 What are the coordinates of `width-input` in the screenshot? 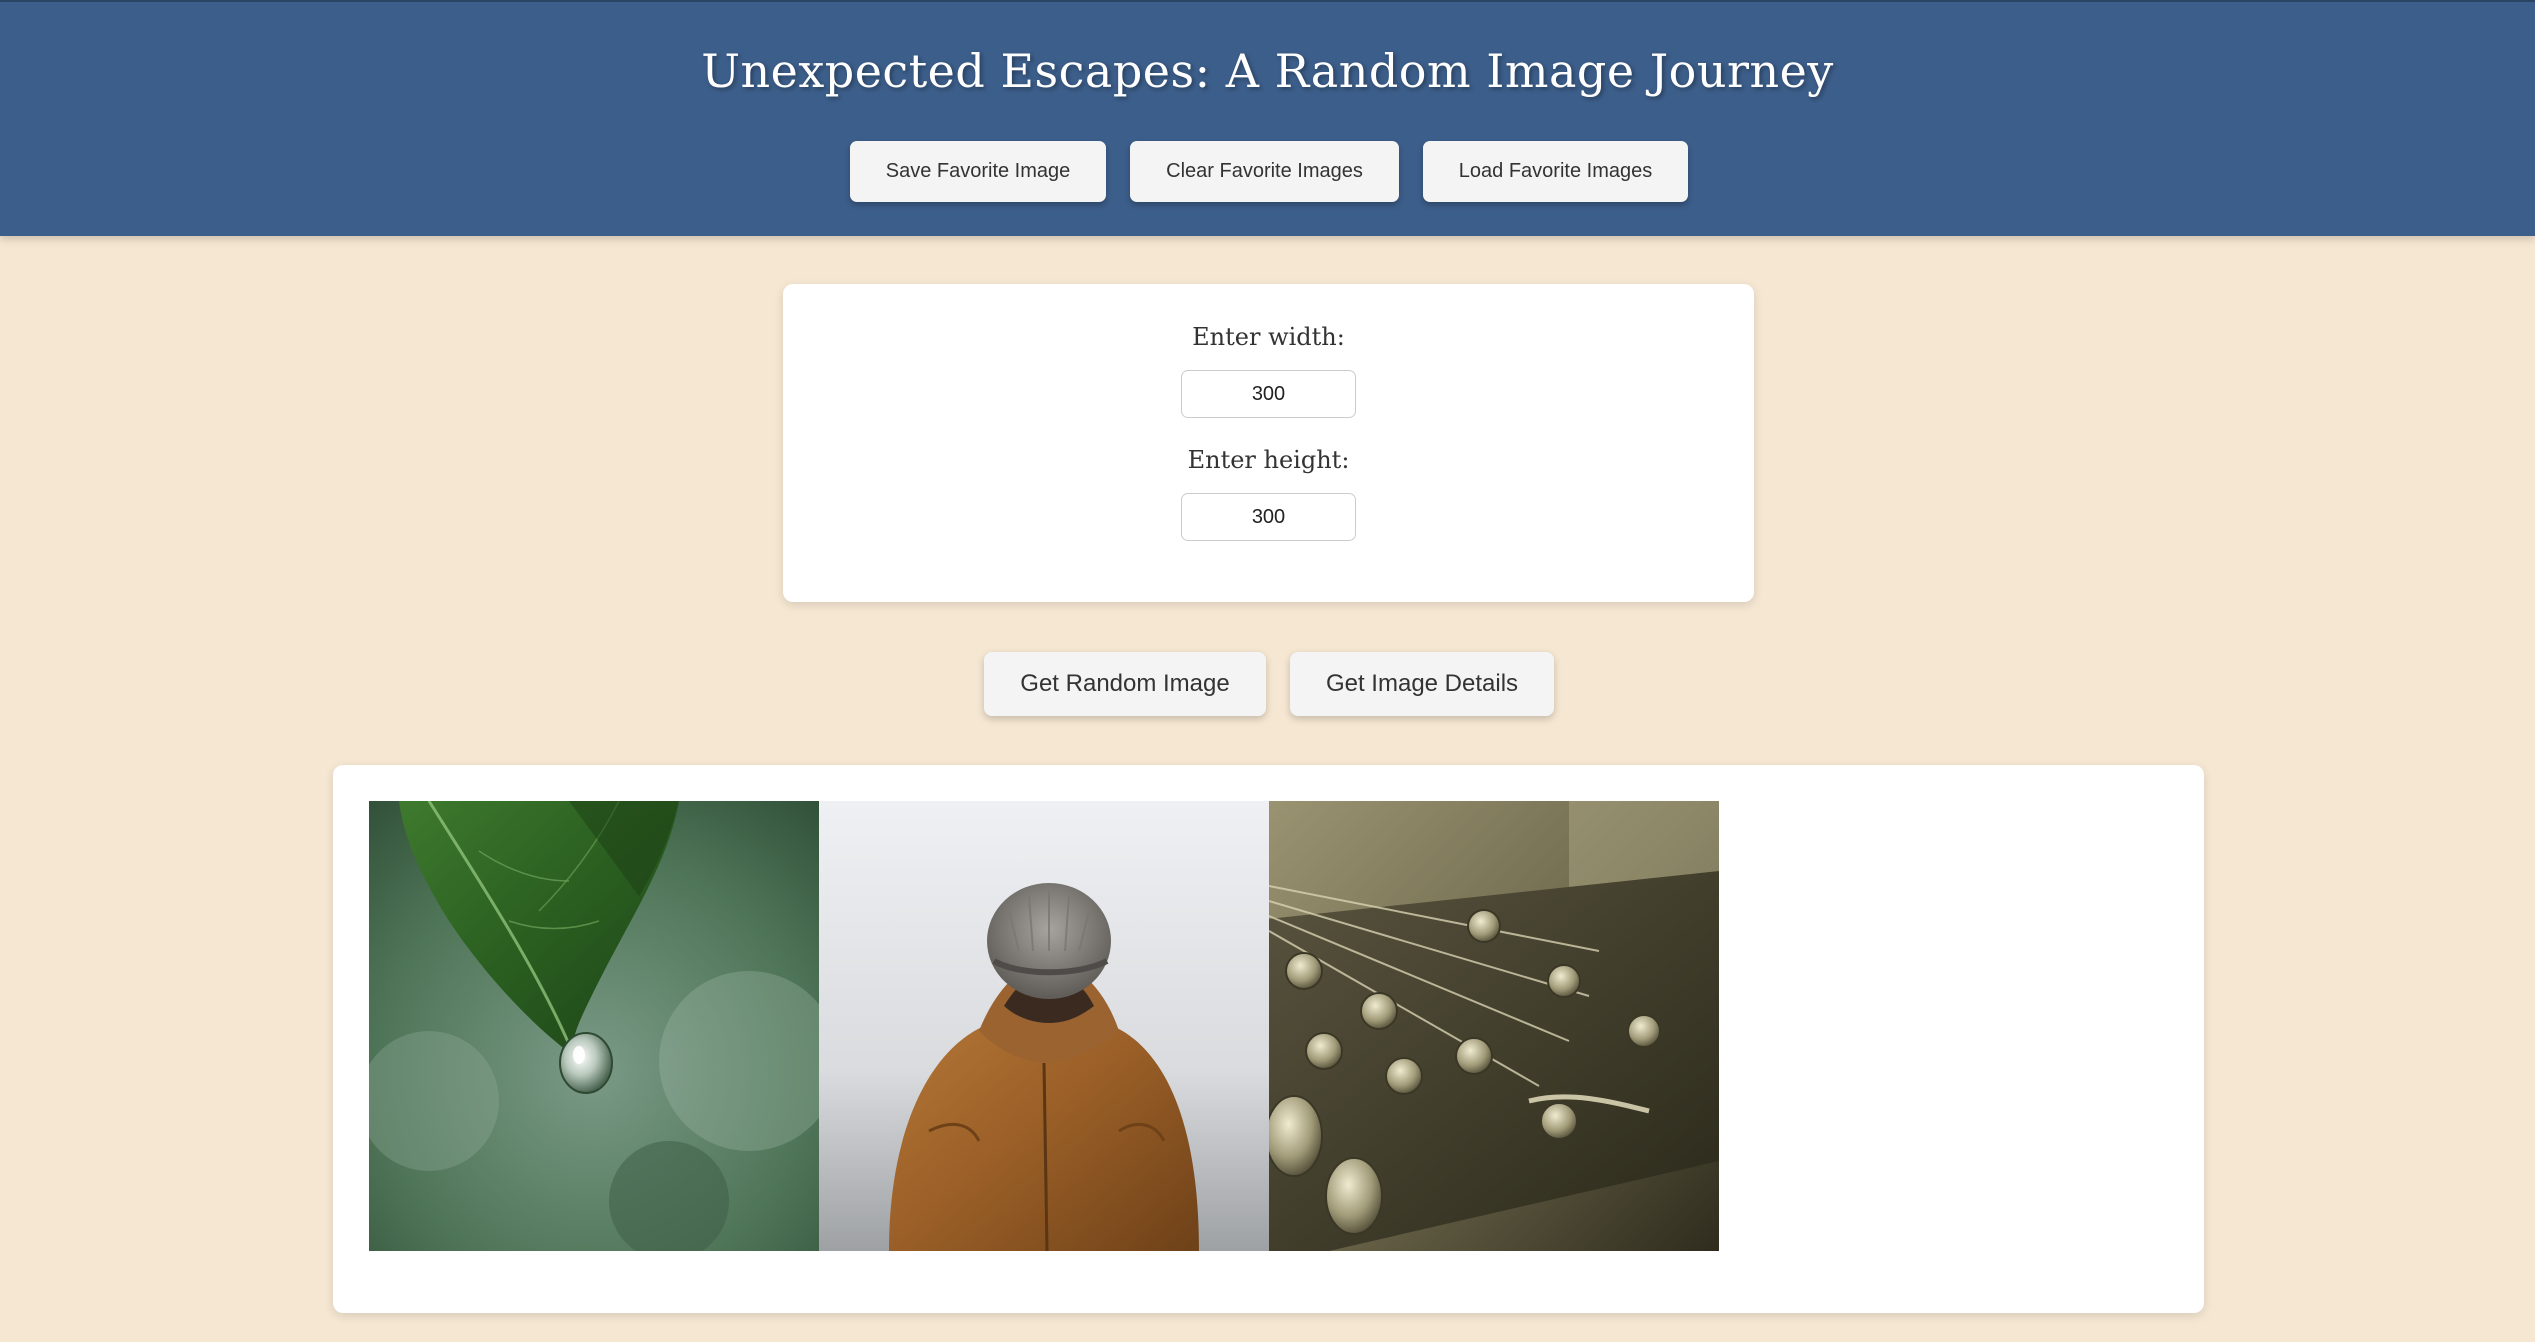 It's located at (1268, 394).